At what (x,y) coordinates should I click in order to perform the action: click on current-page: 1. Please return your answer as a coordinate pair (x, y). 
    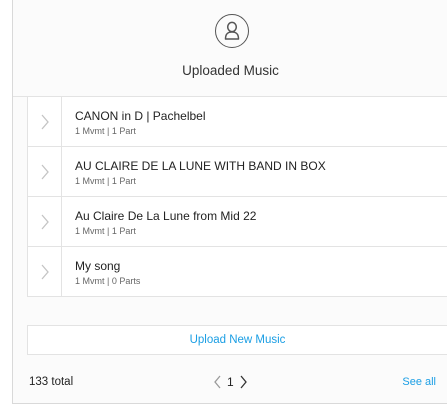
    Looking at the image, I should click on (230, 382).